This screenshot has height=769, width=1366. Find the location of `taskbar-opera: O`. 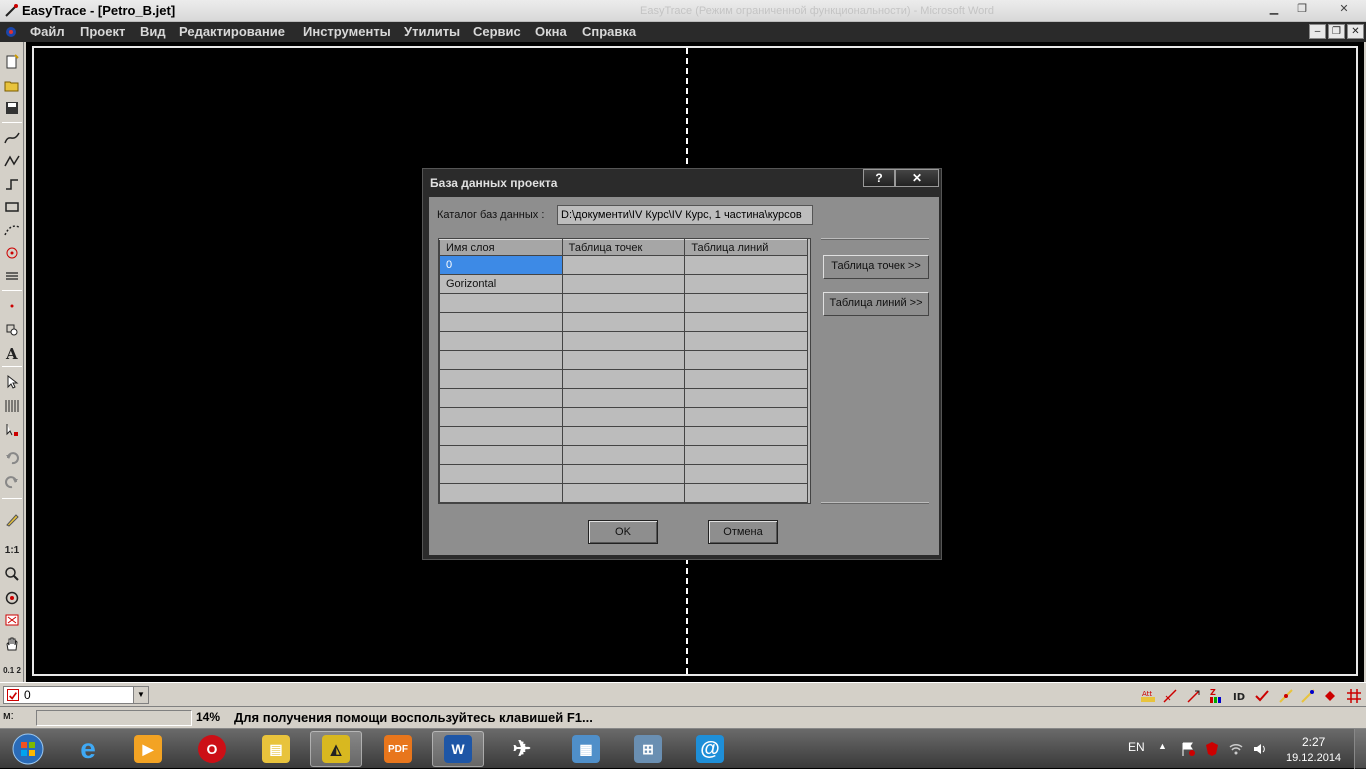

taskbar-opera: O is located at coordinates (212, 749).